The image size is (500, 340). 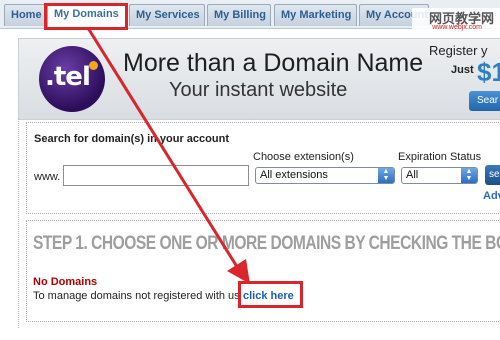 I want to click on watermark: 网页教学网 www.webjx.com, so click(x=456, y=20).